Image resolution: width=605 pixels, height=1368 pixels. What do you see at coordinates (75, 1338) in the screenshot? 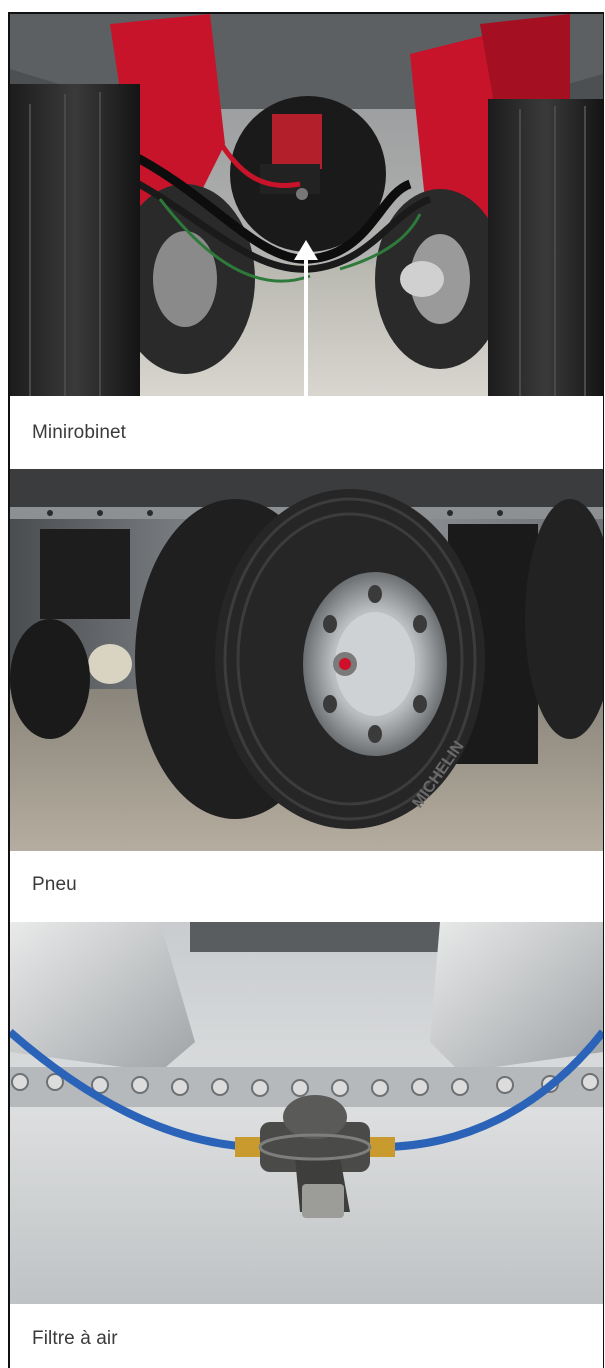
I see `caption-filtre-air: Filtre à air` at bounding box center [75, 1338].